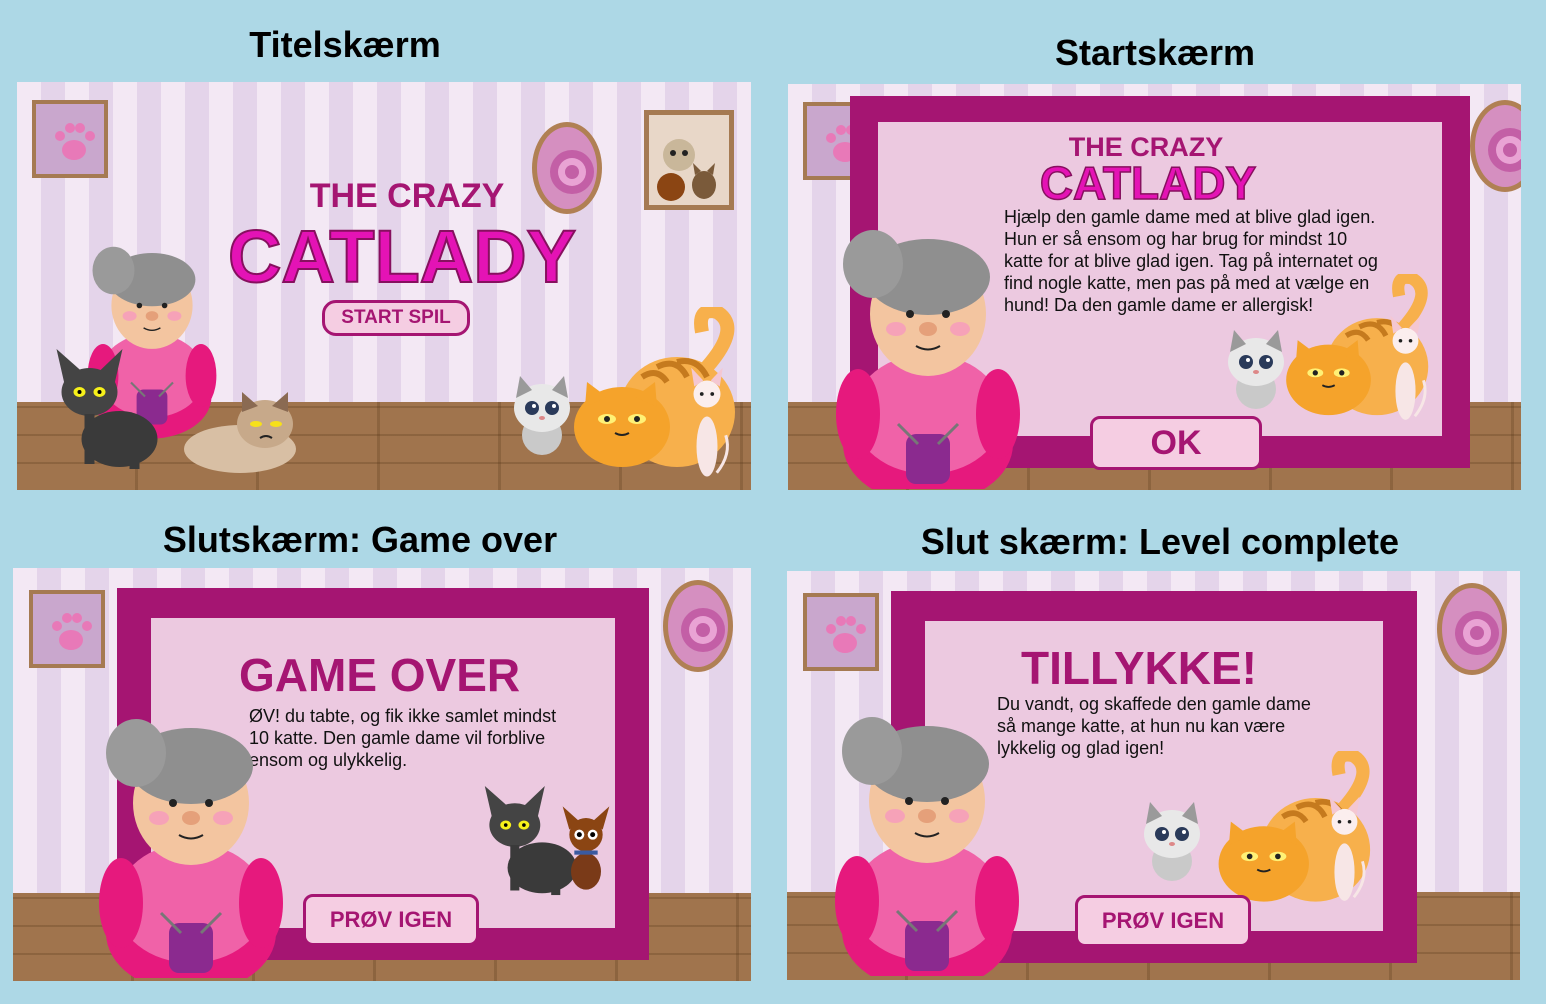 Image resolution: width=1546 pixels, height=1004 pixels. What do you see at coordinates (928, 359) in the screenshot?
I see `granny-character` at bounding box center [928, 359].